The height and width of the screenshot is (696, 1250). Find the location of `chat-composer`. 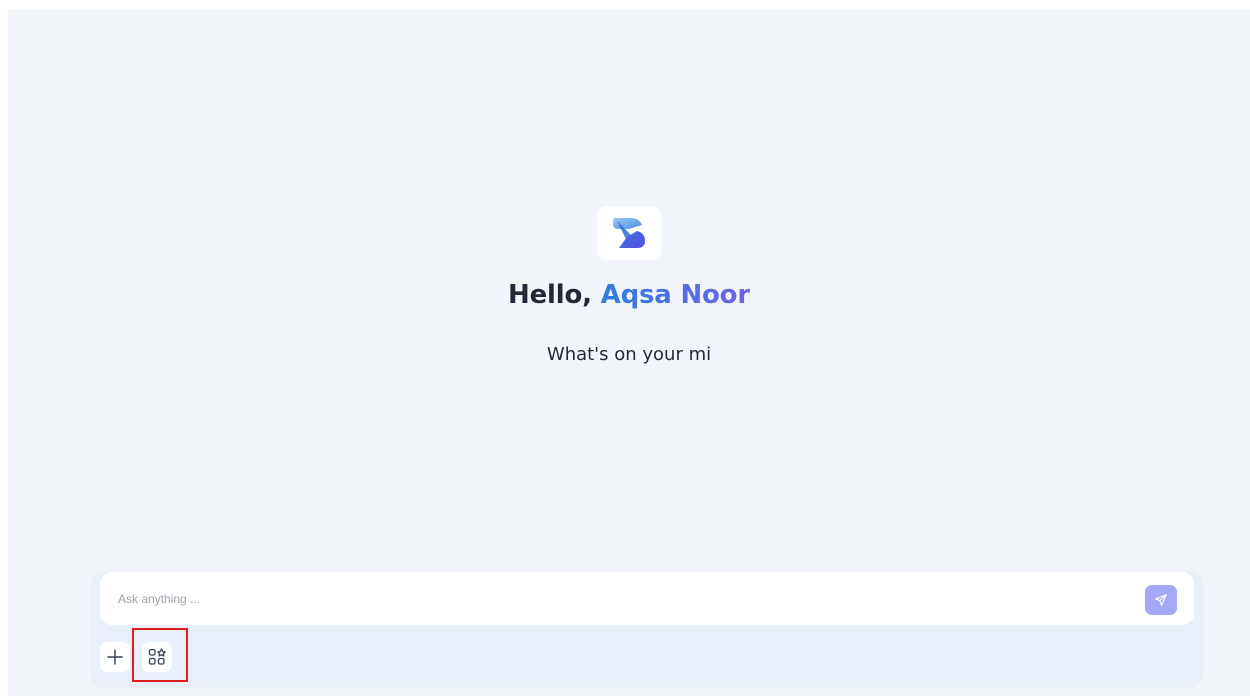

chat-composer is located at coordinates (647, 629).